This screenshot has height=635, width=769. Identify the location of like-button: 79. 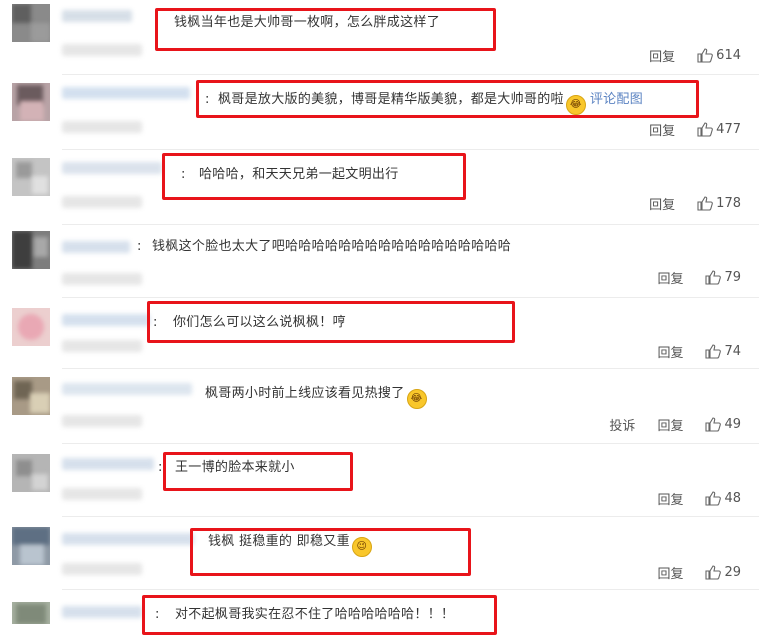
(723, 277).